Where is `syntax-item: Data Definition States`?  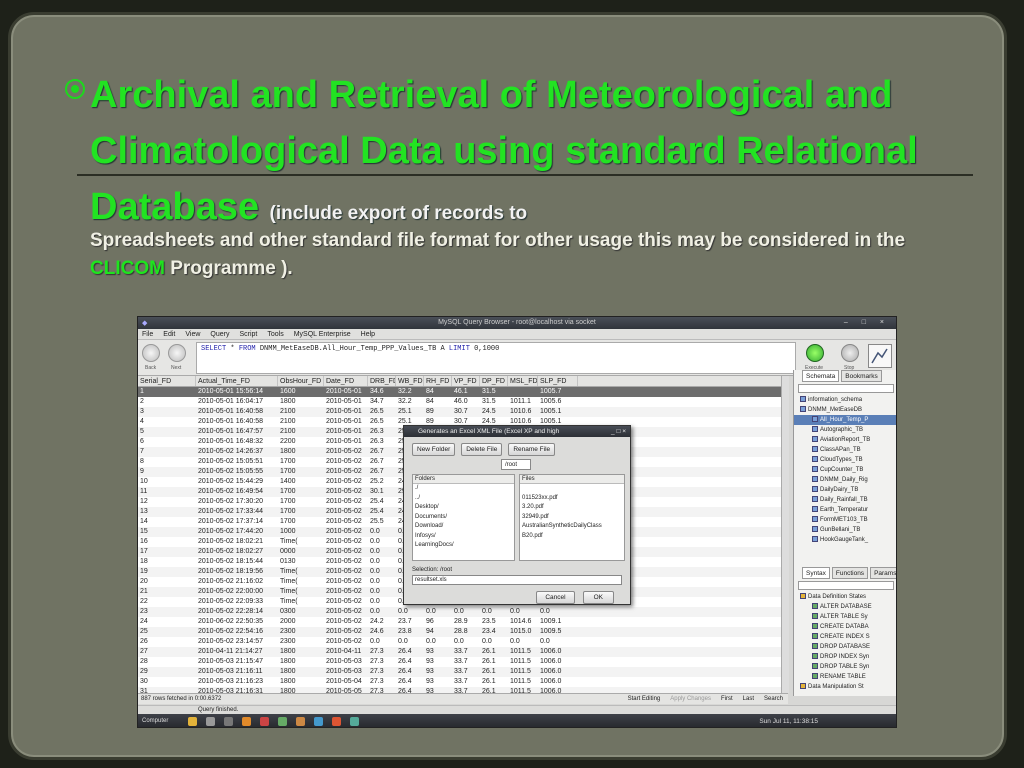
syntax-item: Data Definition States is located at coordinates (845, 597).